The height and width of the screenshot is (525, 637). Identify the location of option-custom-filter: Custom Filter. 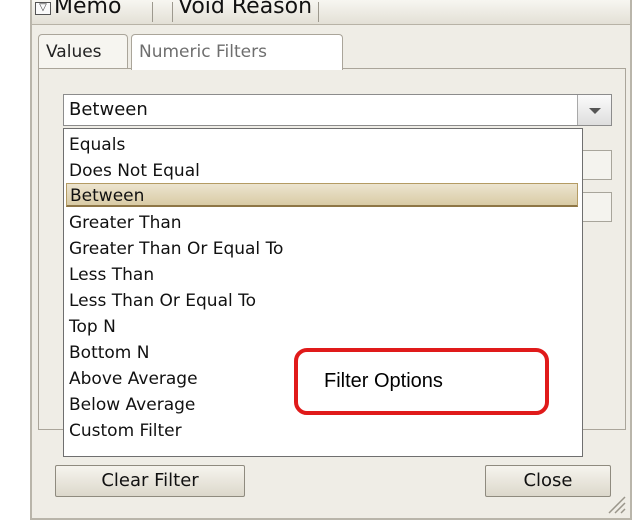
(322, 431).